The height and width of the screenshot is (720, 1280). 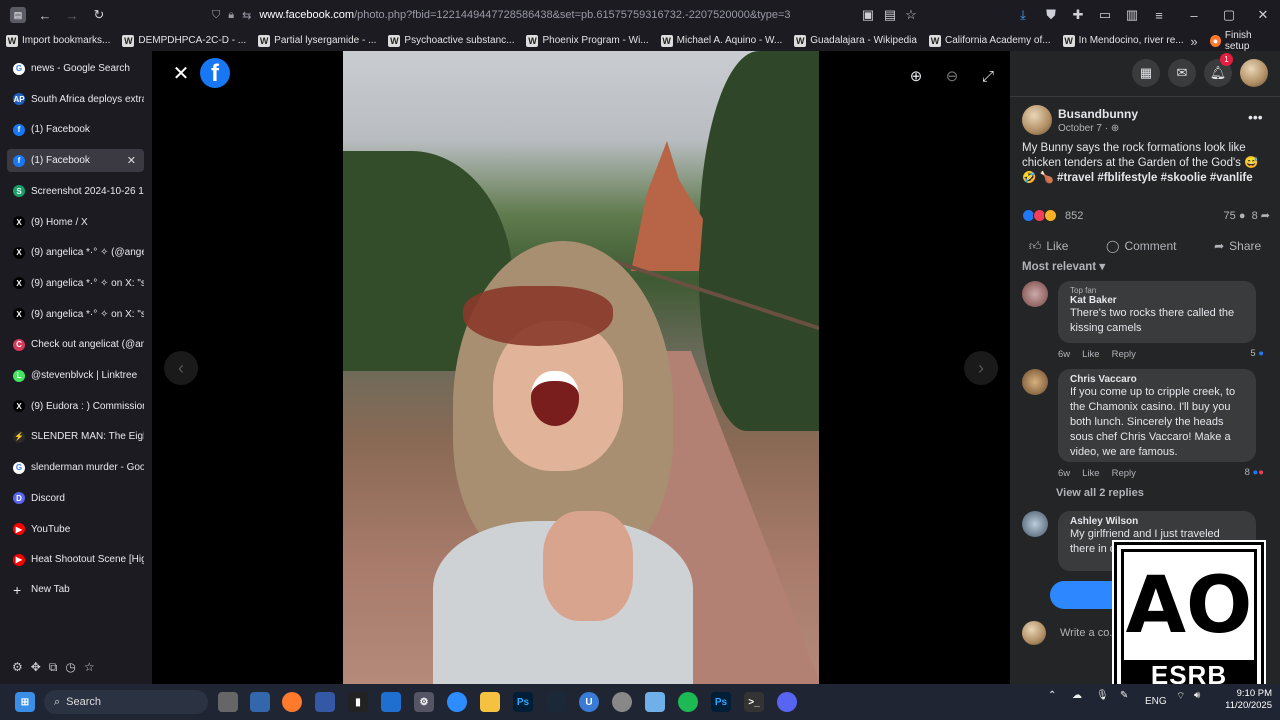 I want to click on profile-avatar, so click(x=1254, y=73).